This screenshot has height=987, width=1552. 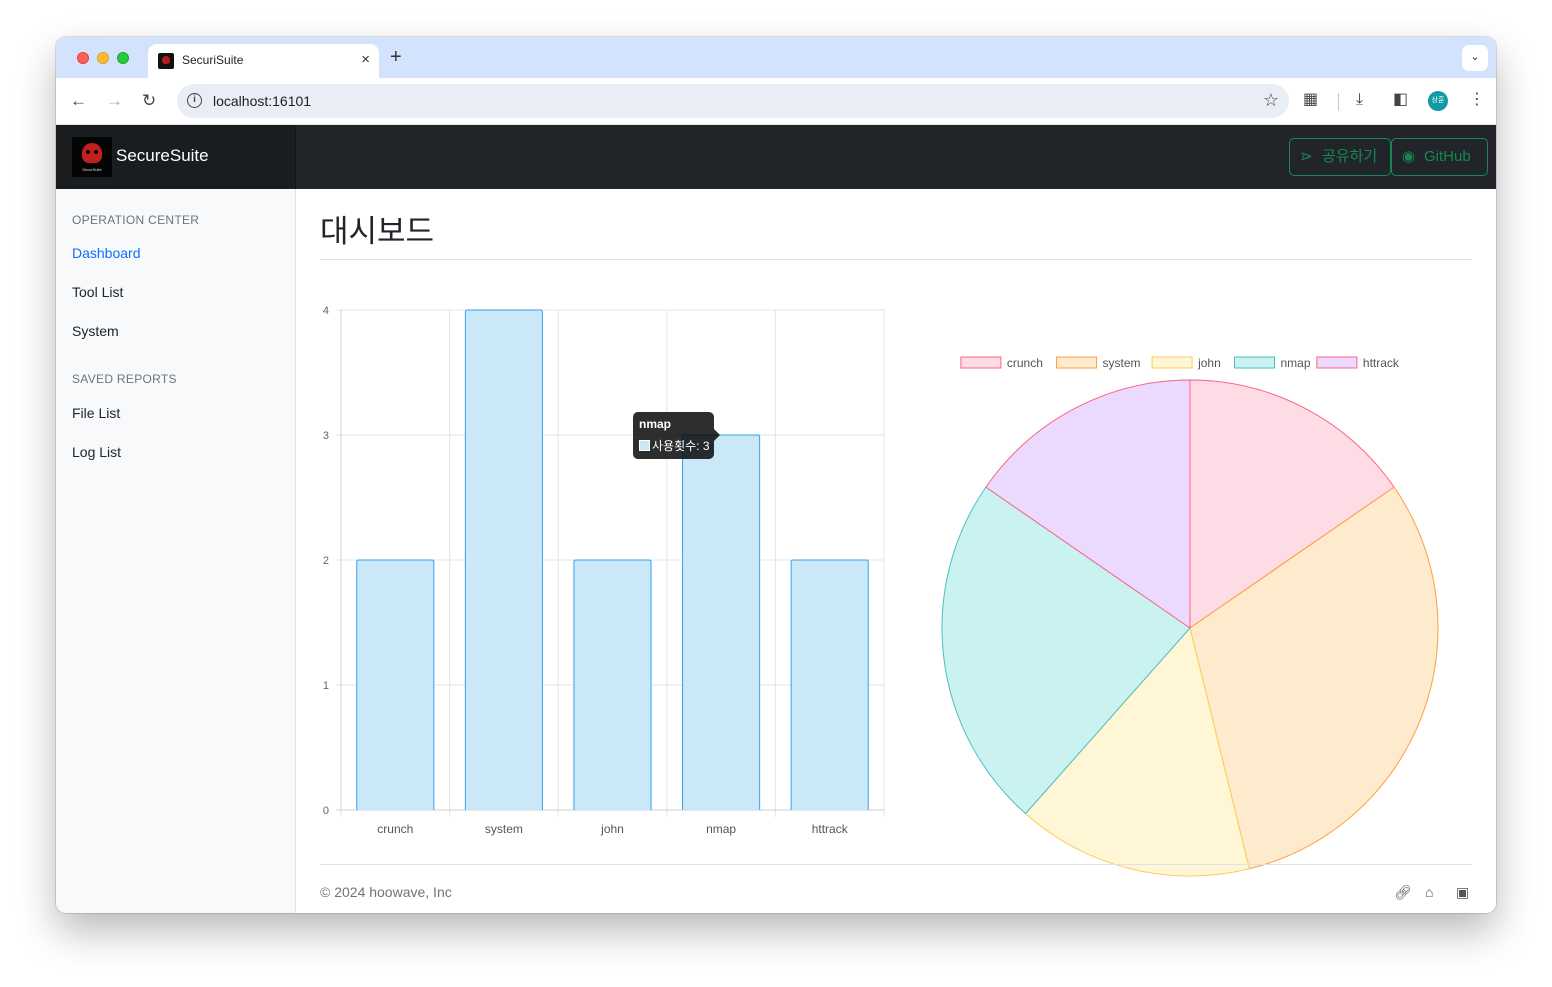 What do you see at coordinates (830, 829) in the screenshot?
I see `bar-x-tick-label: httrack` at bounding box center [830, 829].